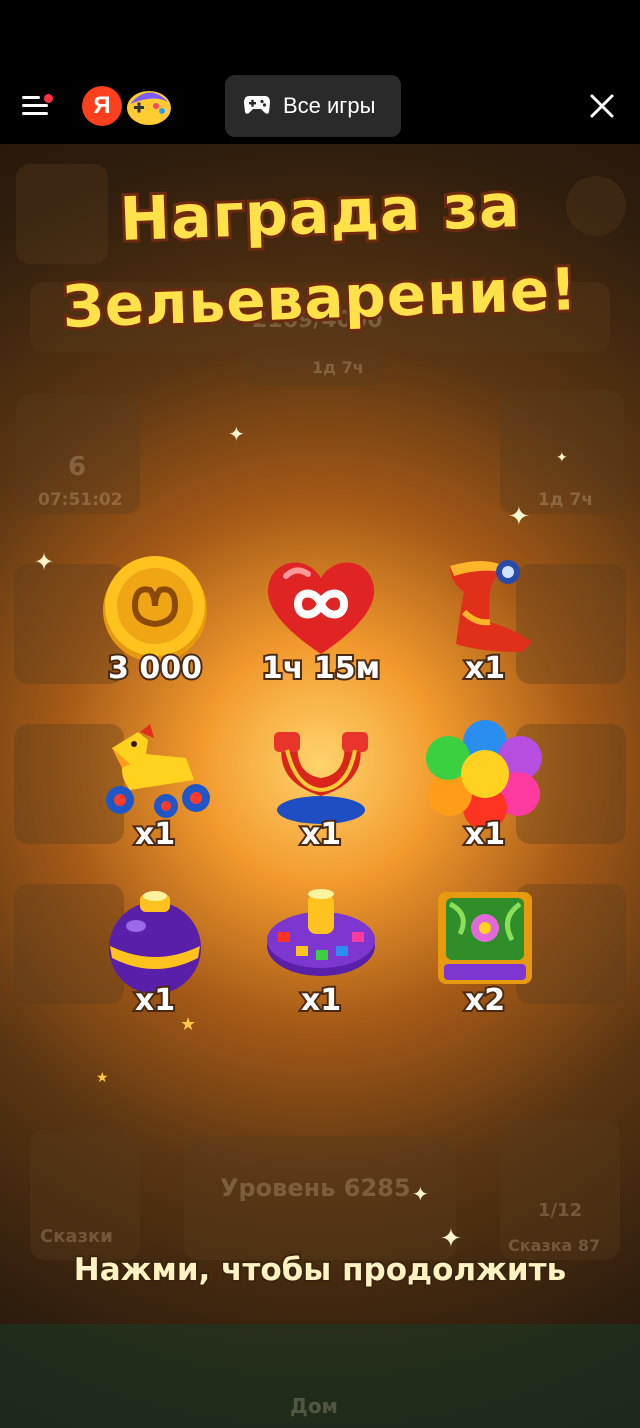 The width and height of the screenshot is (640, 1428). What do you see at coordinates (320, 1376) in the screenshot?
I see `bottom-nav: Дом` at bounding box center [320, 1376].